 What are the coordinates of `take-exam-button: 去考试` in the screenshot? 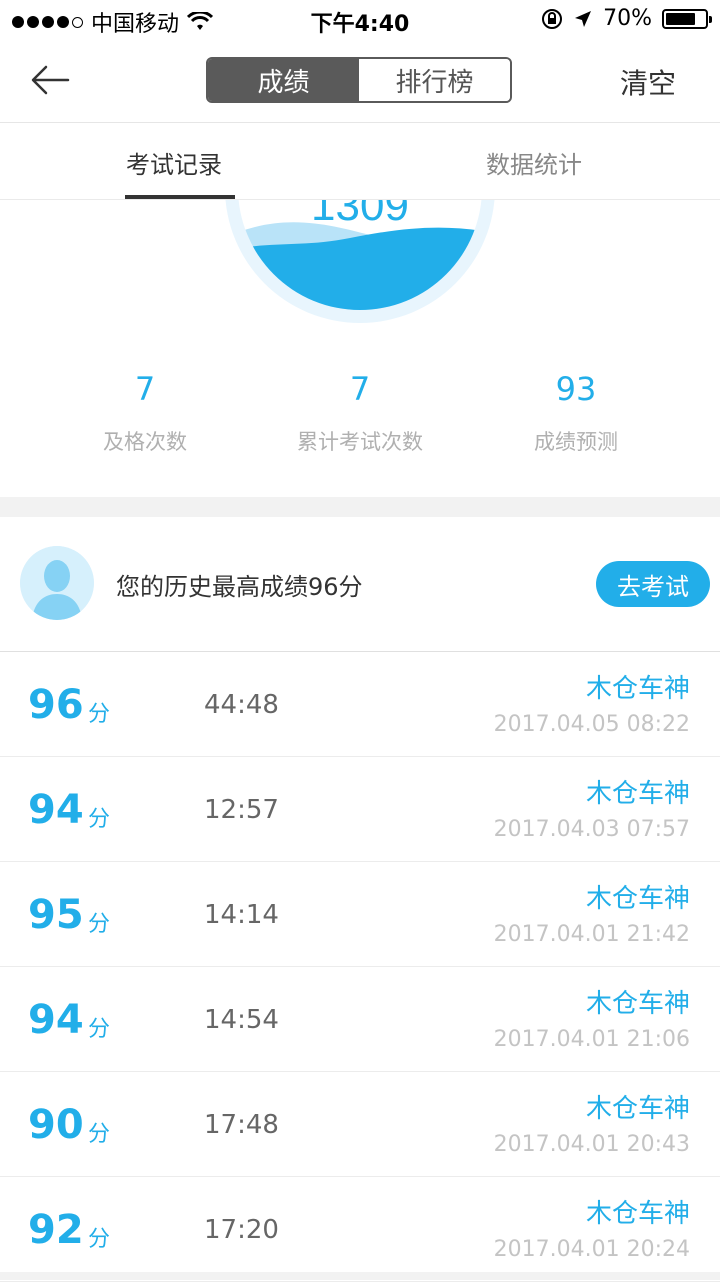 It's located at (653, 584).